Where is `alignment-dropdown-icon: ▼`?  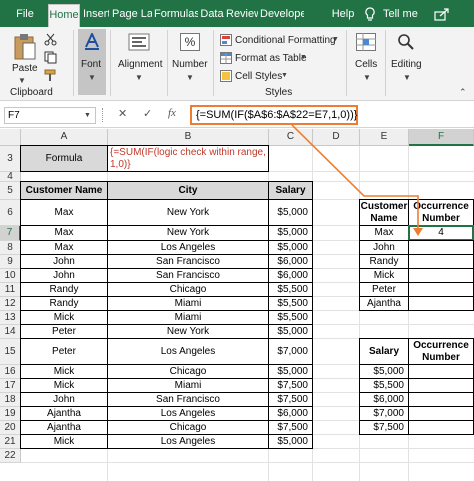 alignment-dropdown-icon: ▼ is located at coordinates (139, 77).